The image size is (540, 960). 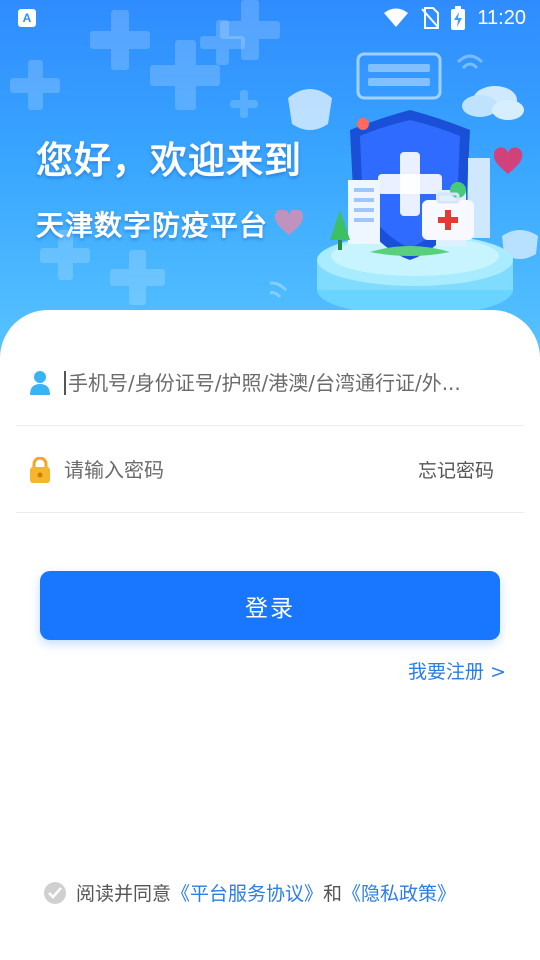 What do you see at coordinates (65, 382) in the screenshot?
I see `text-cursor` at bounding box center [65, 382].